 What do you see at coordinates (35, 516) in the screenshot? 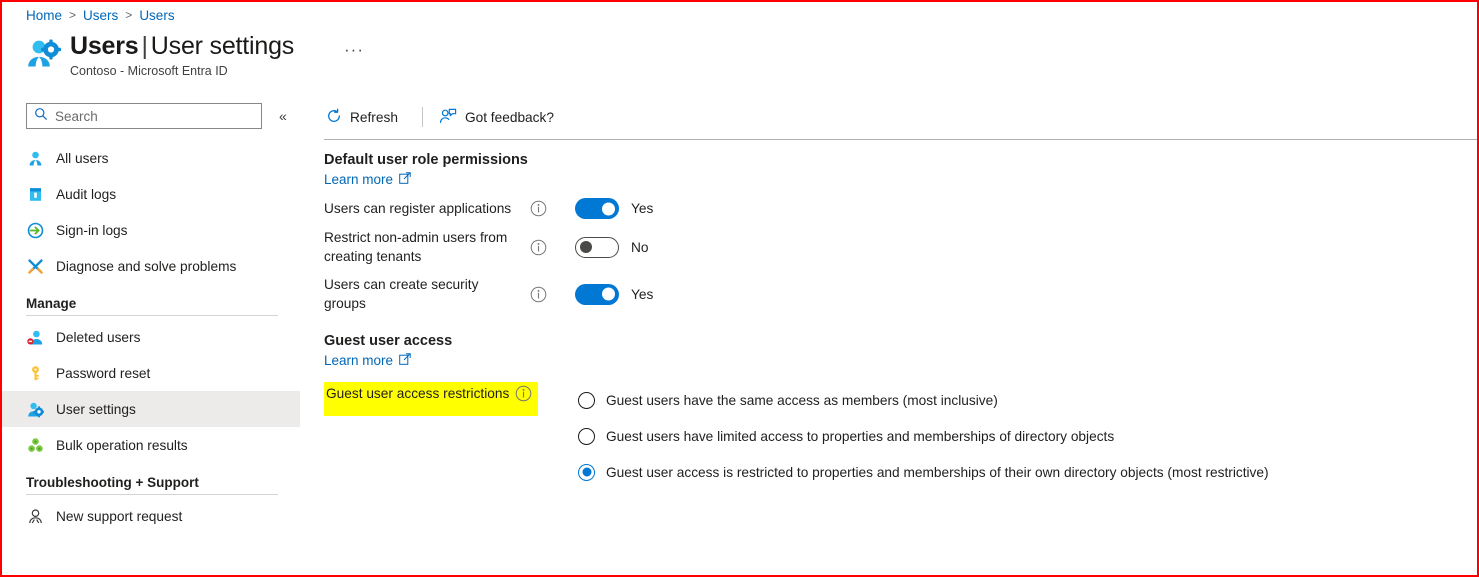
I see `support-person-icon` at bounding box center [35, 516].